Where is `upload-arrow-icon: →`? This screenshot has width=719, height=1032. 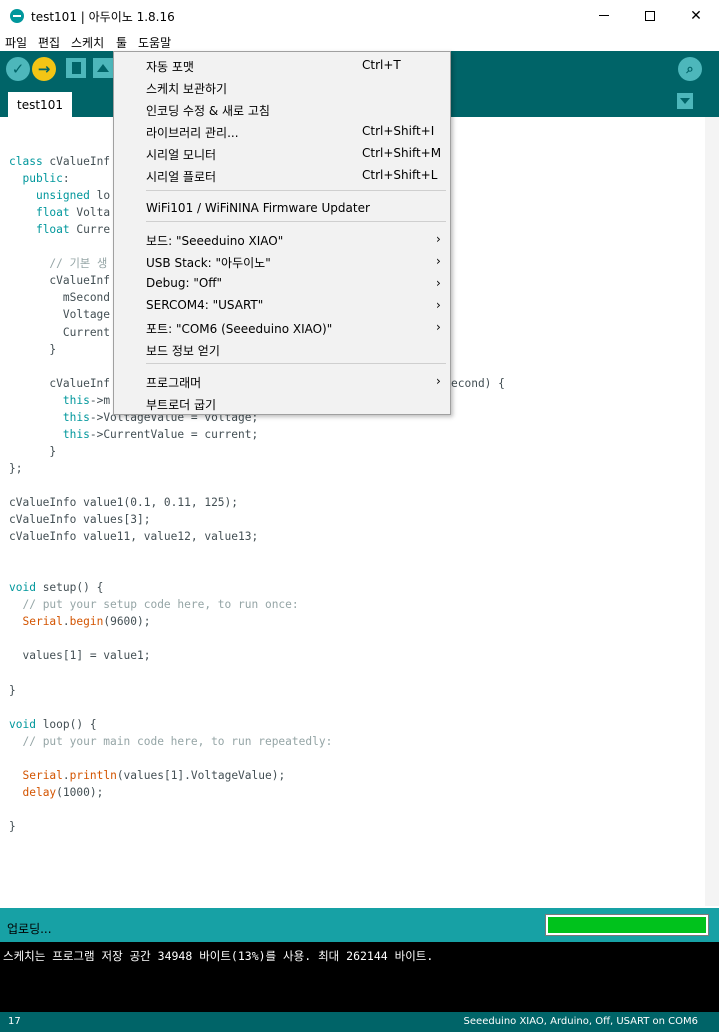 upload-arrow-icon: → is located at coordinates (44, 69).